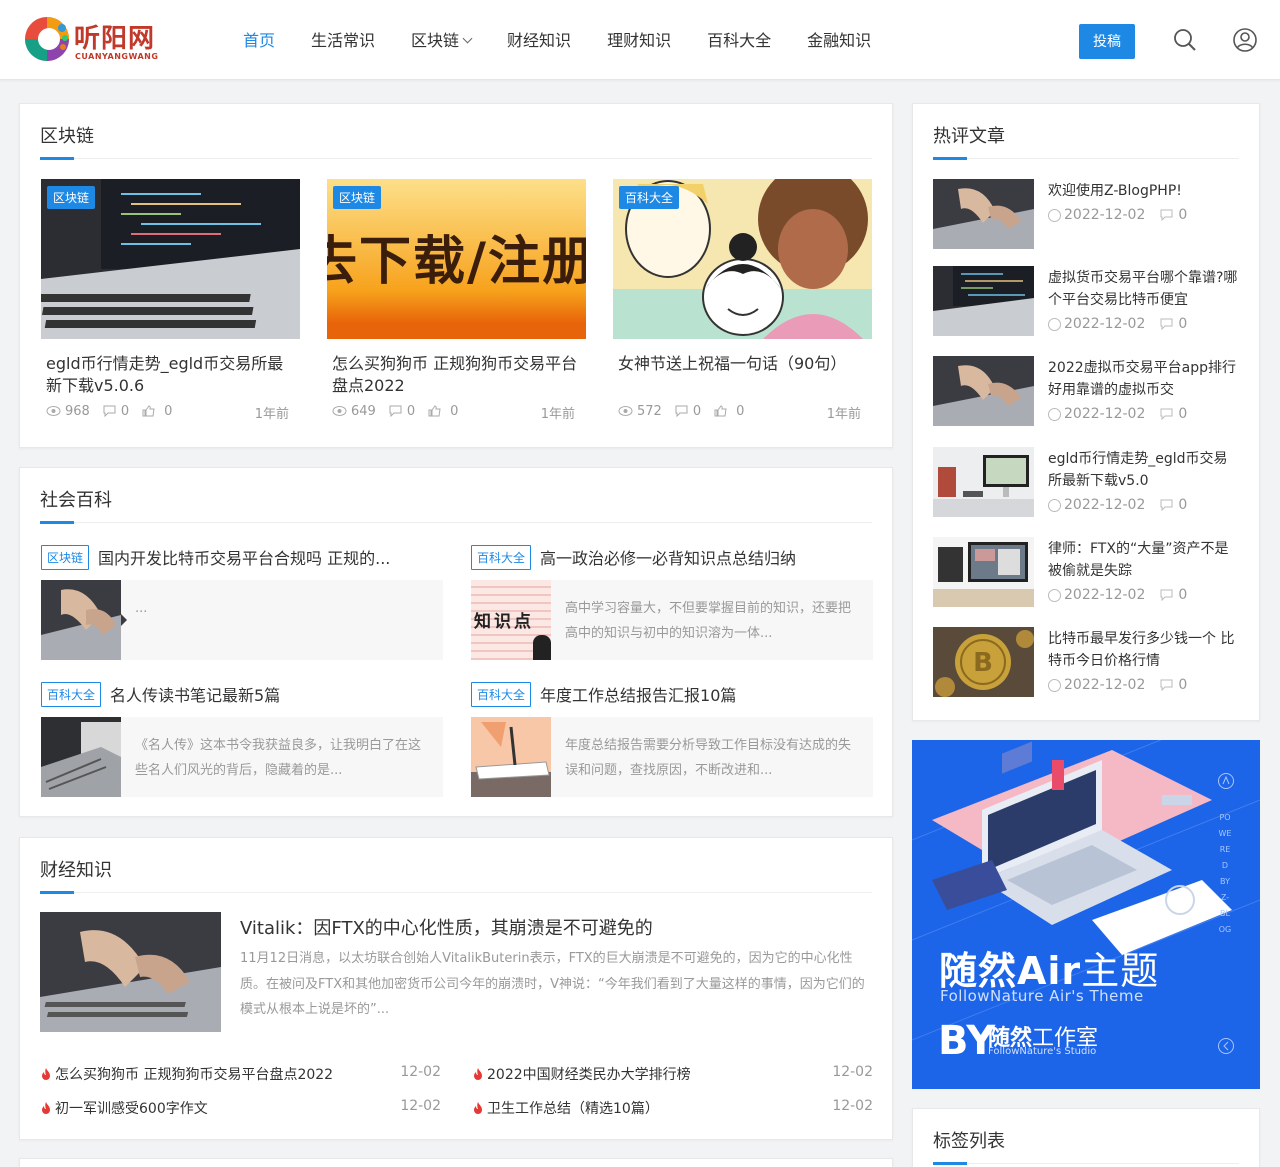  What do you see at coordinates (839, 40) in the screenshot?
I see `nav-item-banking: 金融知识` at bounding box center [839, 40].